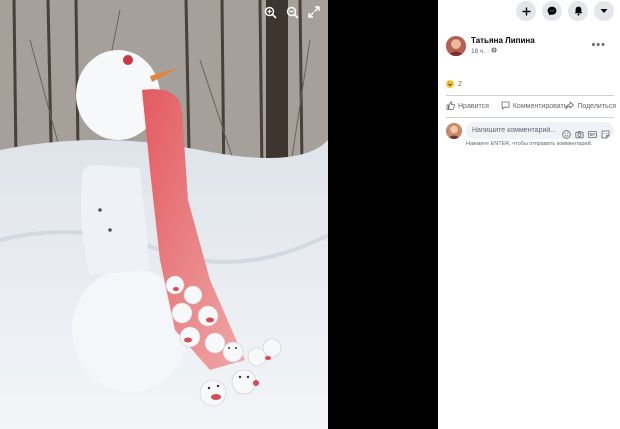  I want to click on haha-emoji-icon, so click(450, 84).